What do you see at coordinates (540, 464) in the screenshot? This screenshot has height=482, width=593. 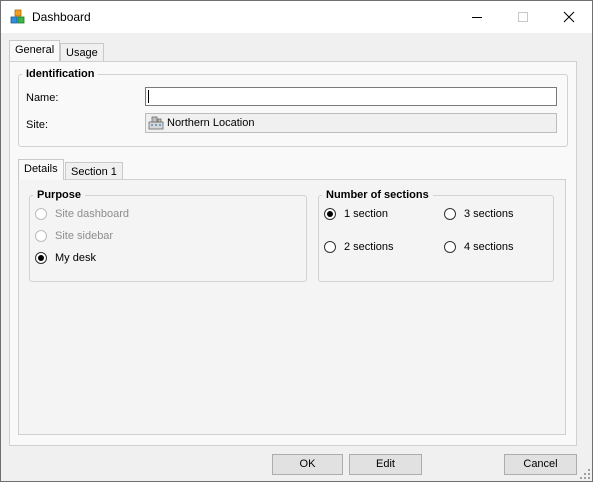 I see `cancel-button: Cancel` at bounding box center [540, 464].